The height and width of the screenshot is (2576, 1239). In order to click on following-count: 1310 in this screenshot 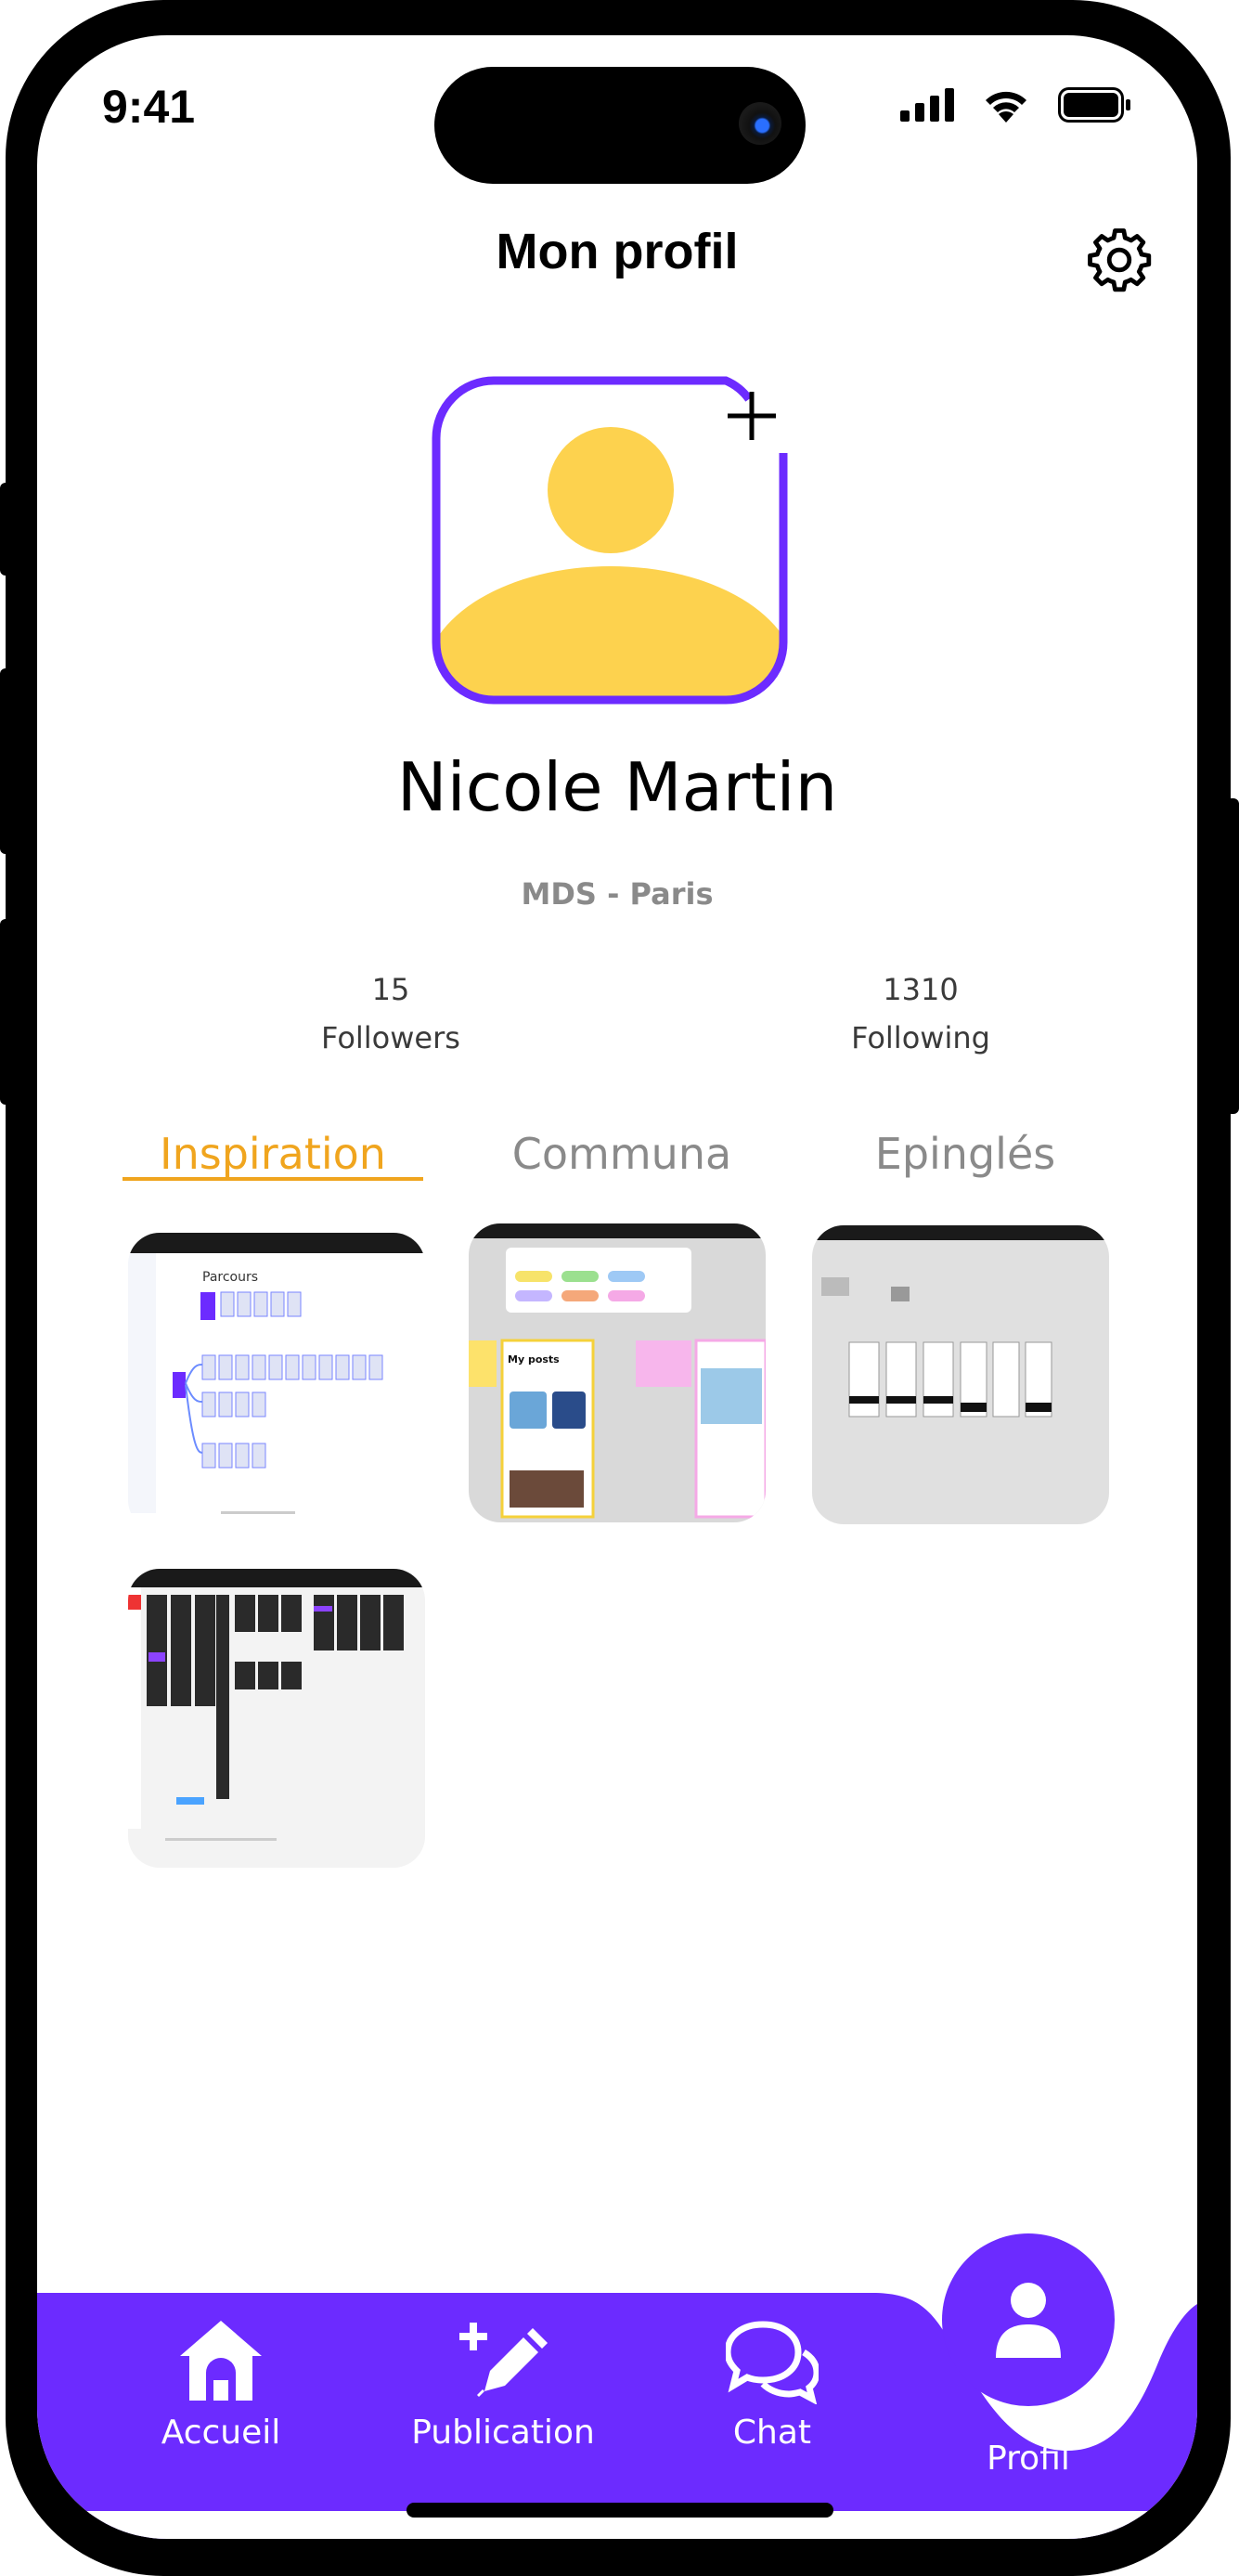, I will do `click(921, 989)`.